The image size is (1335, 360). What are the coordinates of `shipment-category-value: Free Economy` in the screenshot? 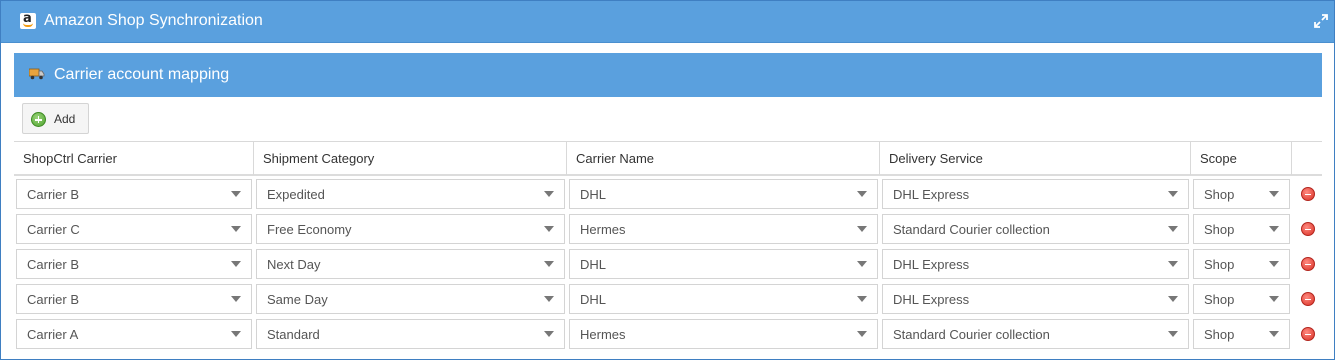 It's located at (309, 229).